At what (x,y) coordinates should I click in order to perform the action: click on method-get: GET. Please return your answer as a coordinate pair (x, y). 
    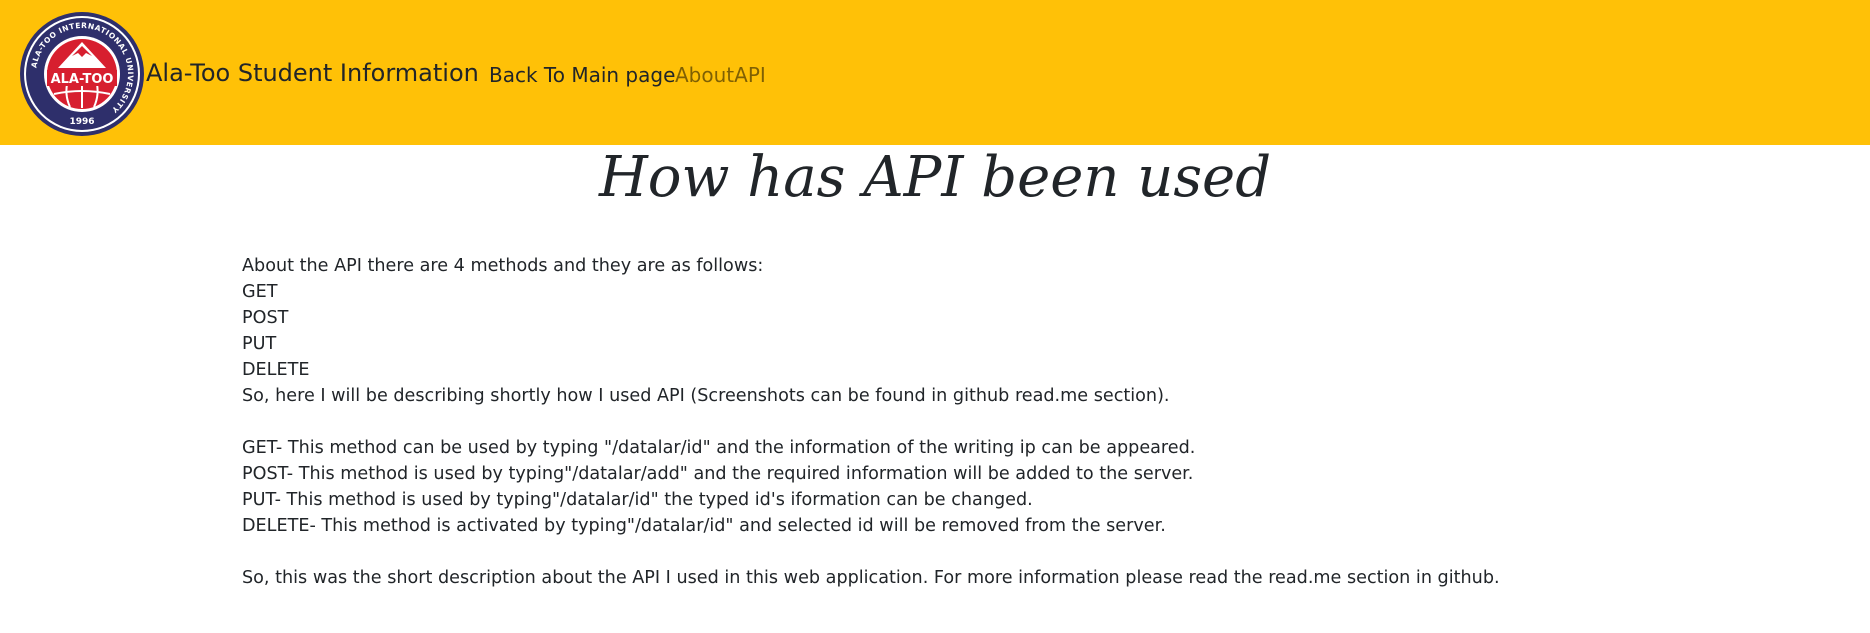
    Looking at the image, I should click on (260, 292).